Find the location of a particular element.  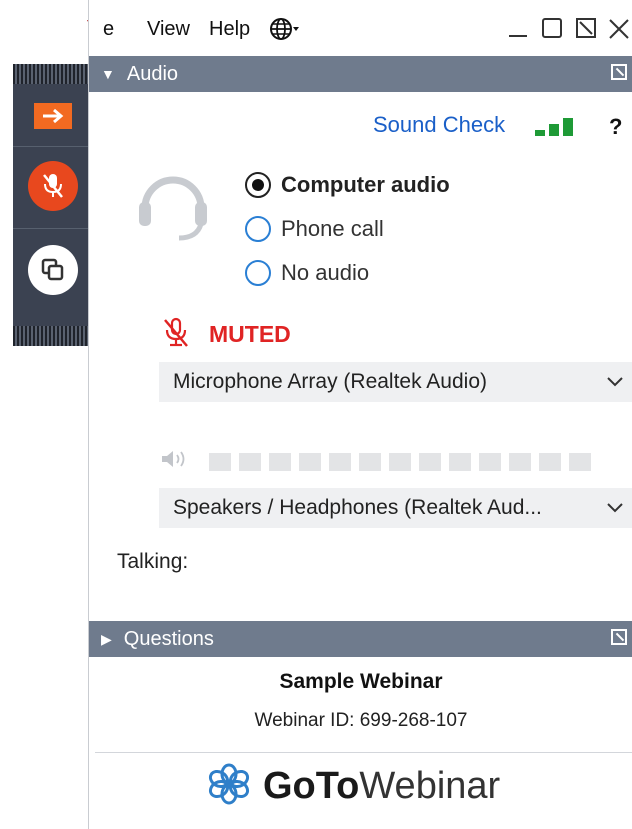

language-menu-button is located at coordinates (284, 32).